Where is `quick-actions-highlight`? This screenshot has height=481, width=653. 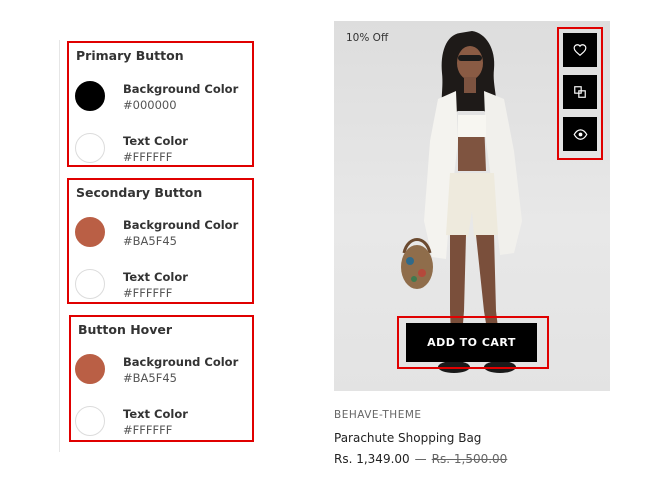
quick-actions-highlight is located at coordinates (580, 93).